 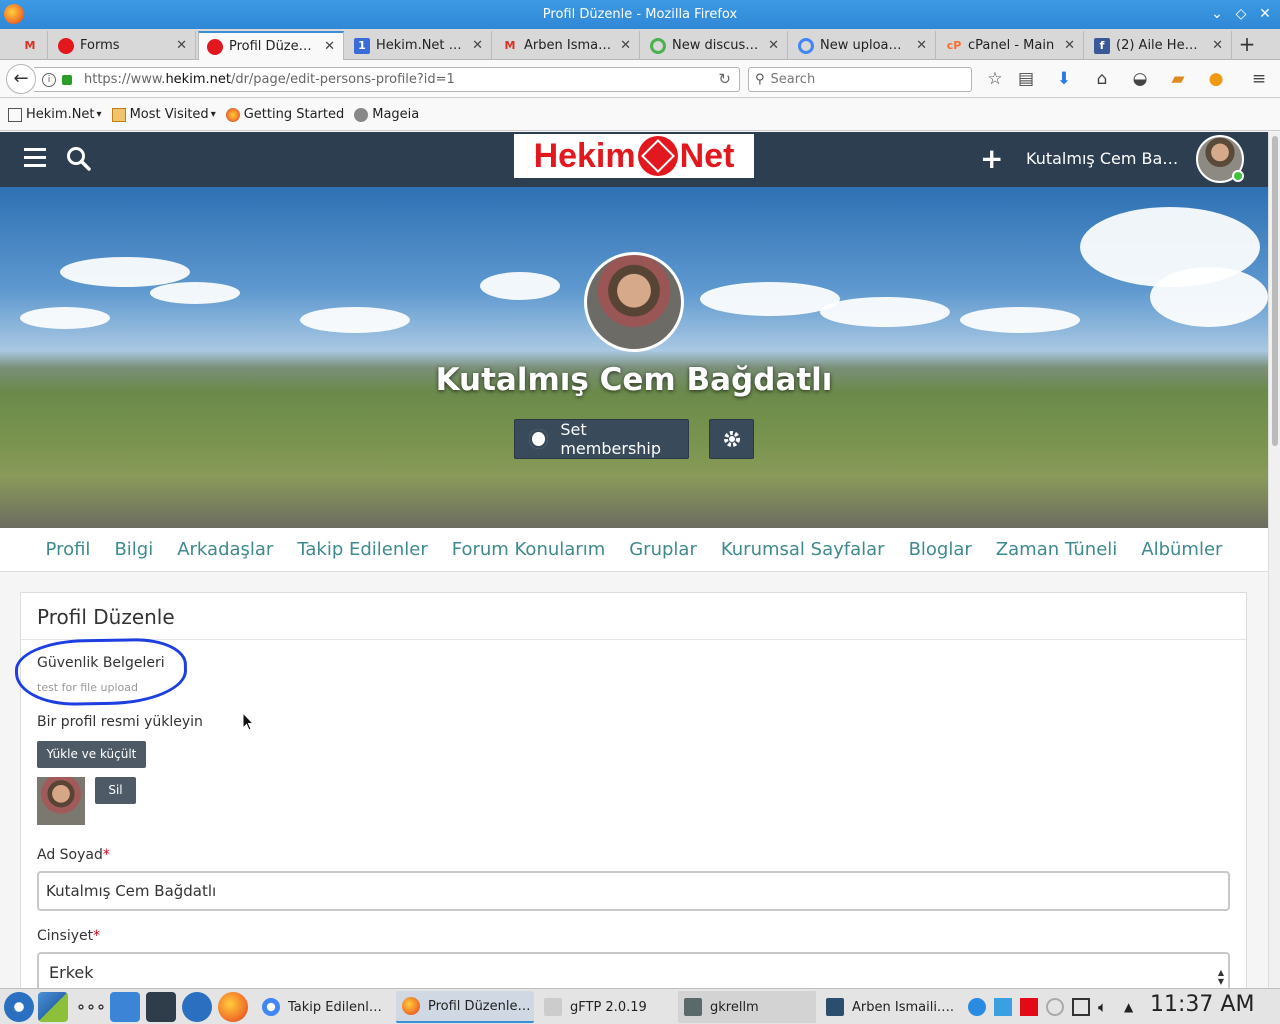 I want to click on bookmark-most-visited: Most Visited ▾, so click(x=163, y=114).